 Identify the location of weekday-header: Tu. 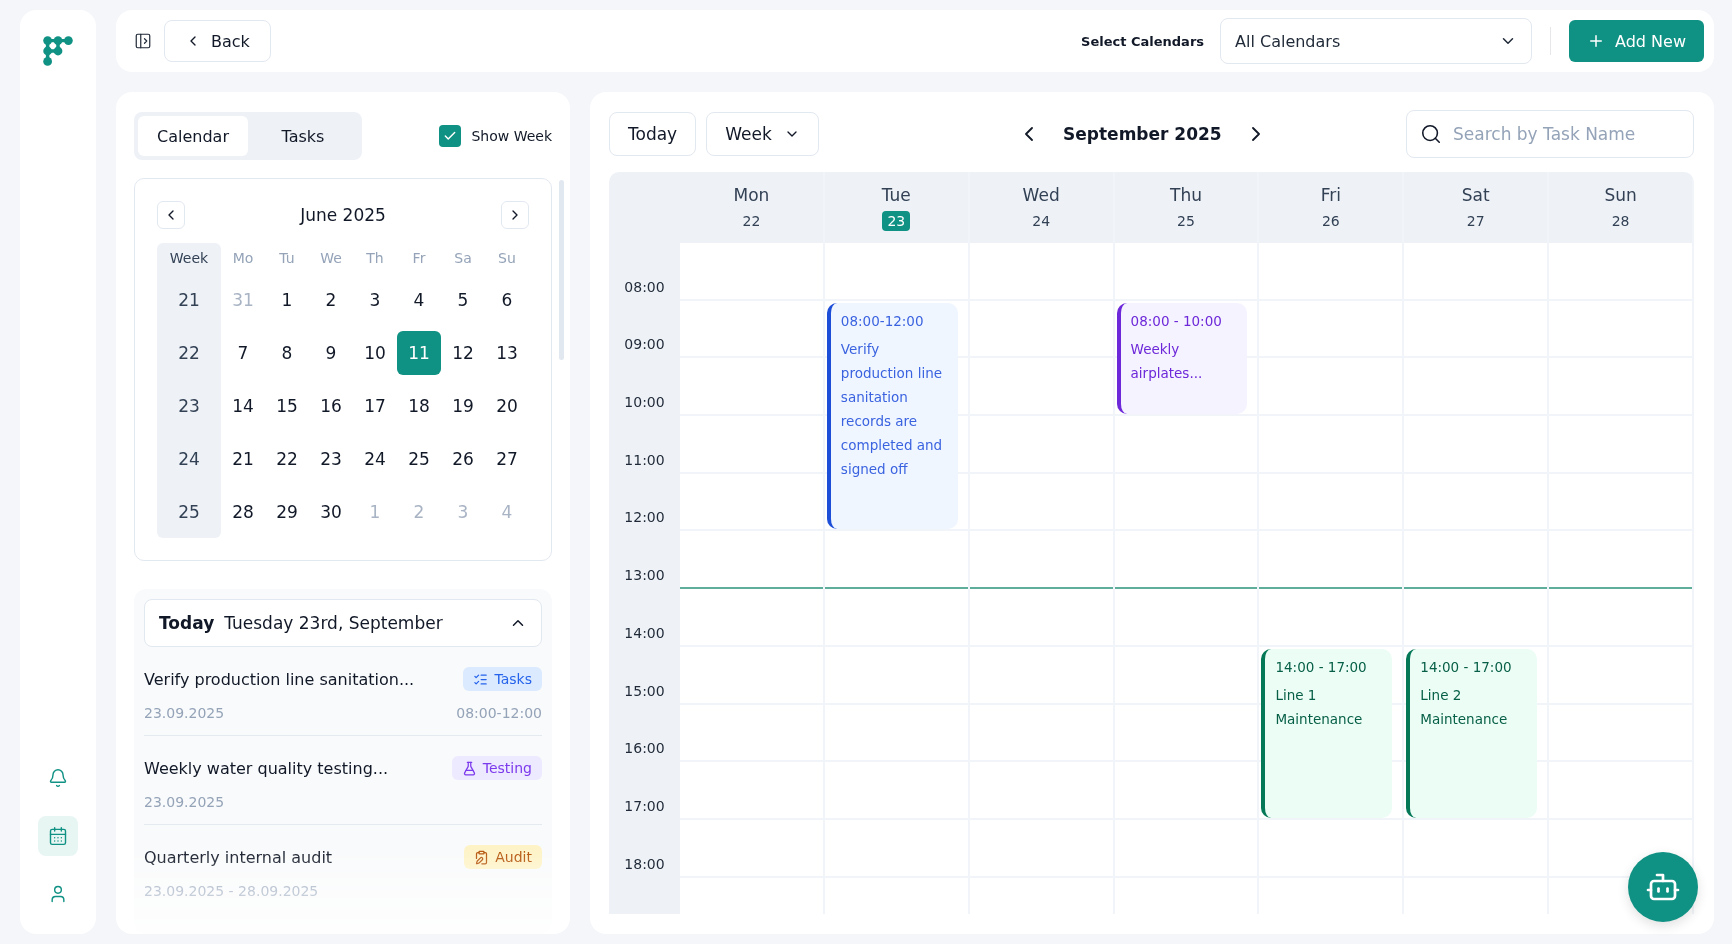
(287, 258).